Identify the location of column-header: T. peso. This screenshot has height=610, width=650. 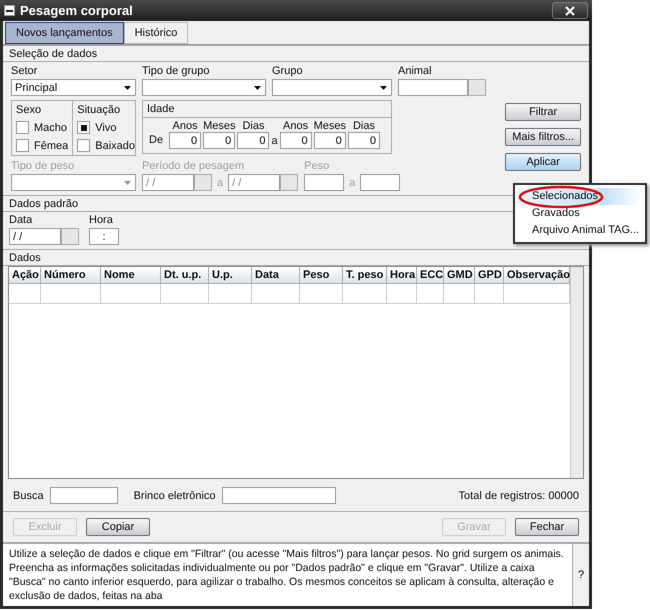
(365, 275).